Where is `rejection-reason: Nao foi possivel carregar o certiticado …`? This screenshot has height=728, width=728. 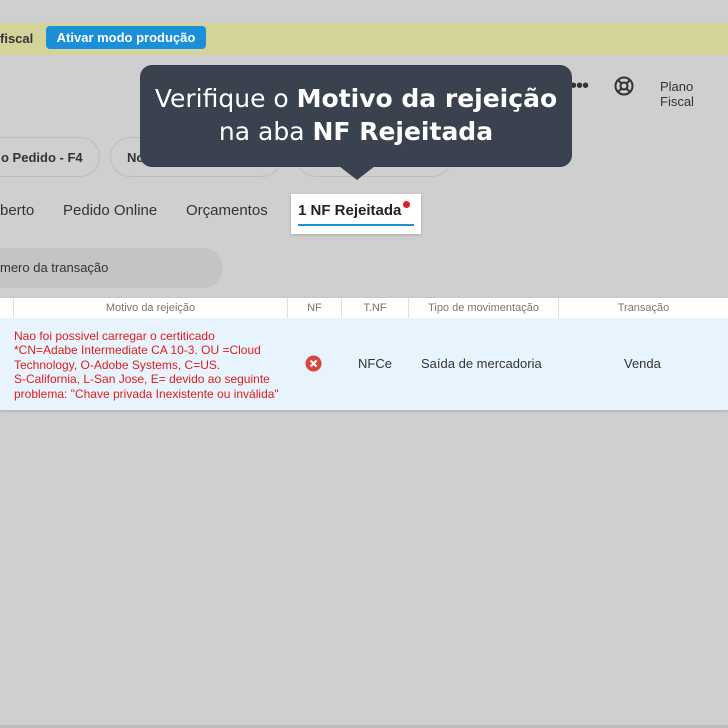 rejection-reason: Nao foi possivel carregar o certiticado … is located at coordinates (150, 365).